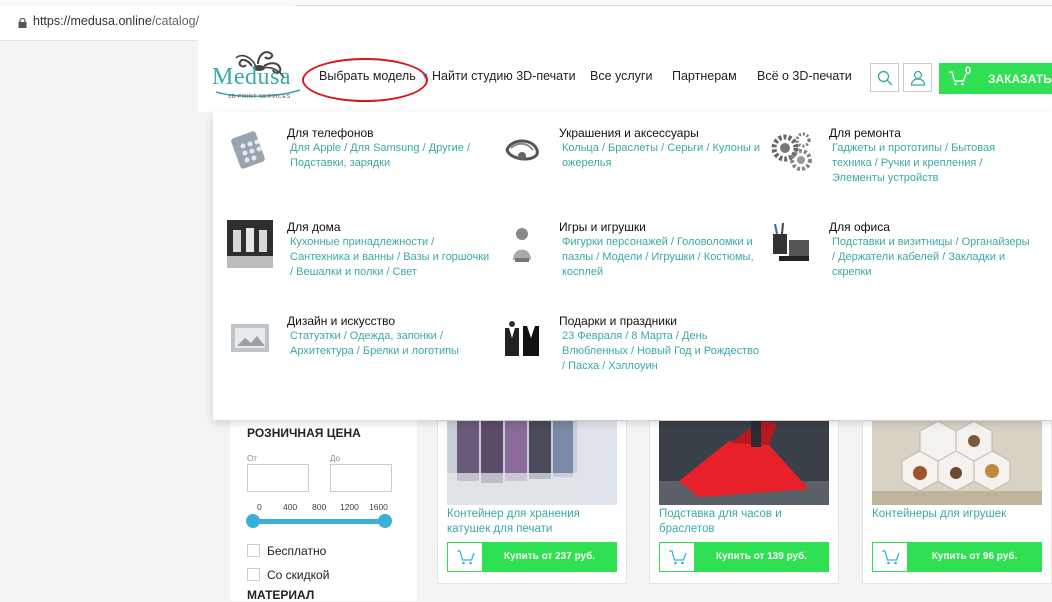  What do you see at coordinates (290, 507) in the screenshot?
I see `price-tick: 400` at bounding box center [290, 507].